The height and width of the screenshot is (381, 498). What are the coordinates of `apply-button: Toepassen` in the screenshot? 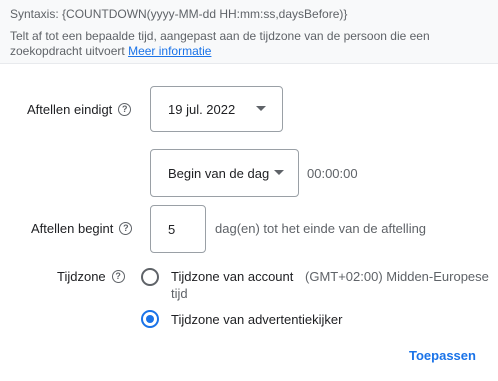 It's located at (442, 355).